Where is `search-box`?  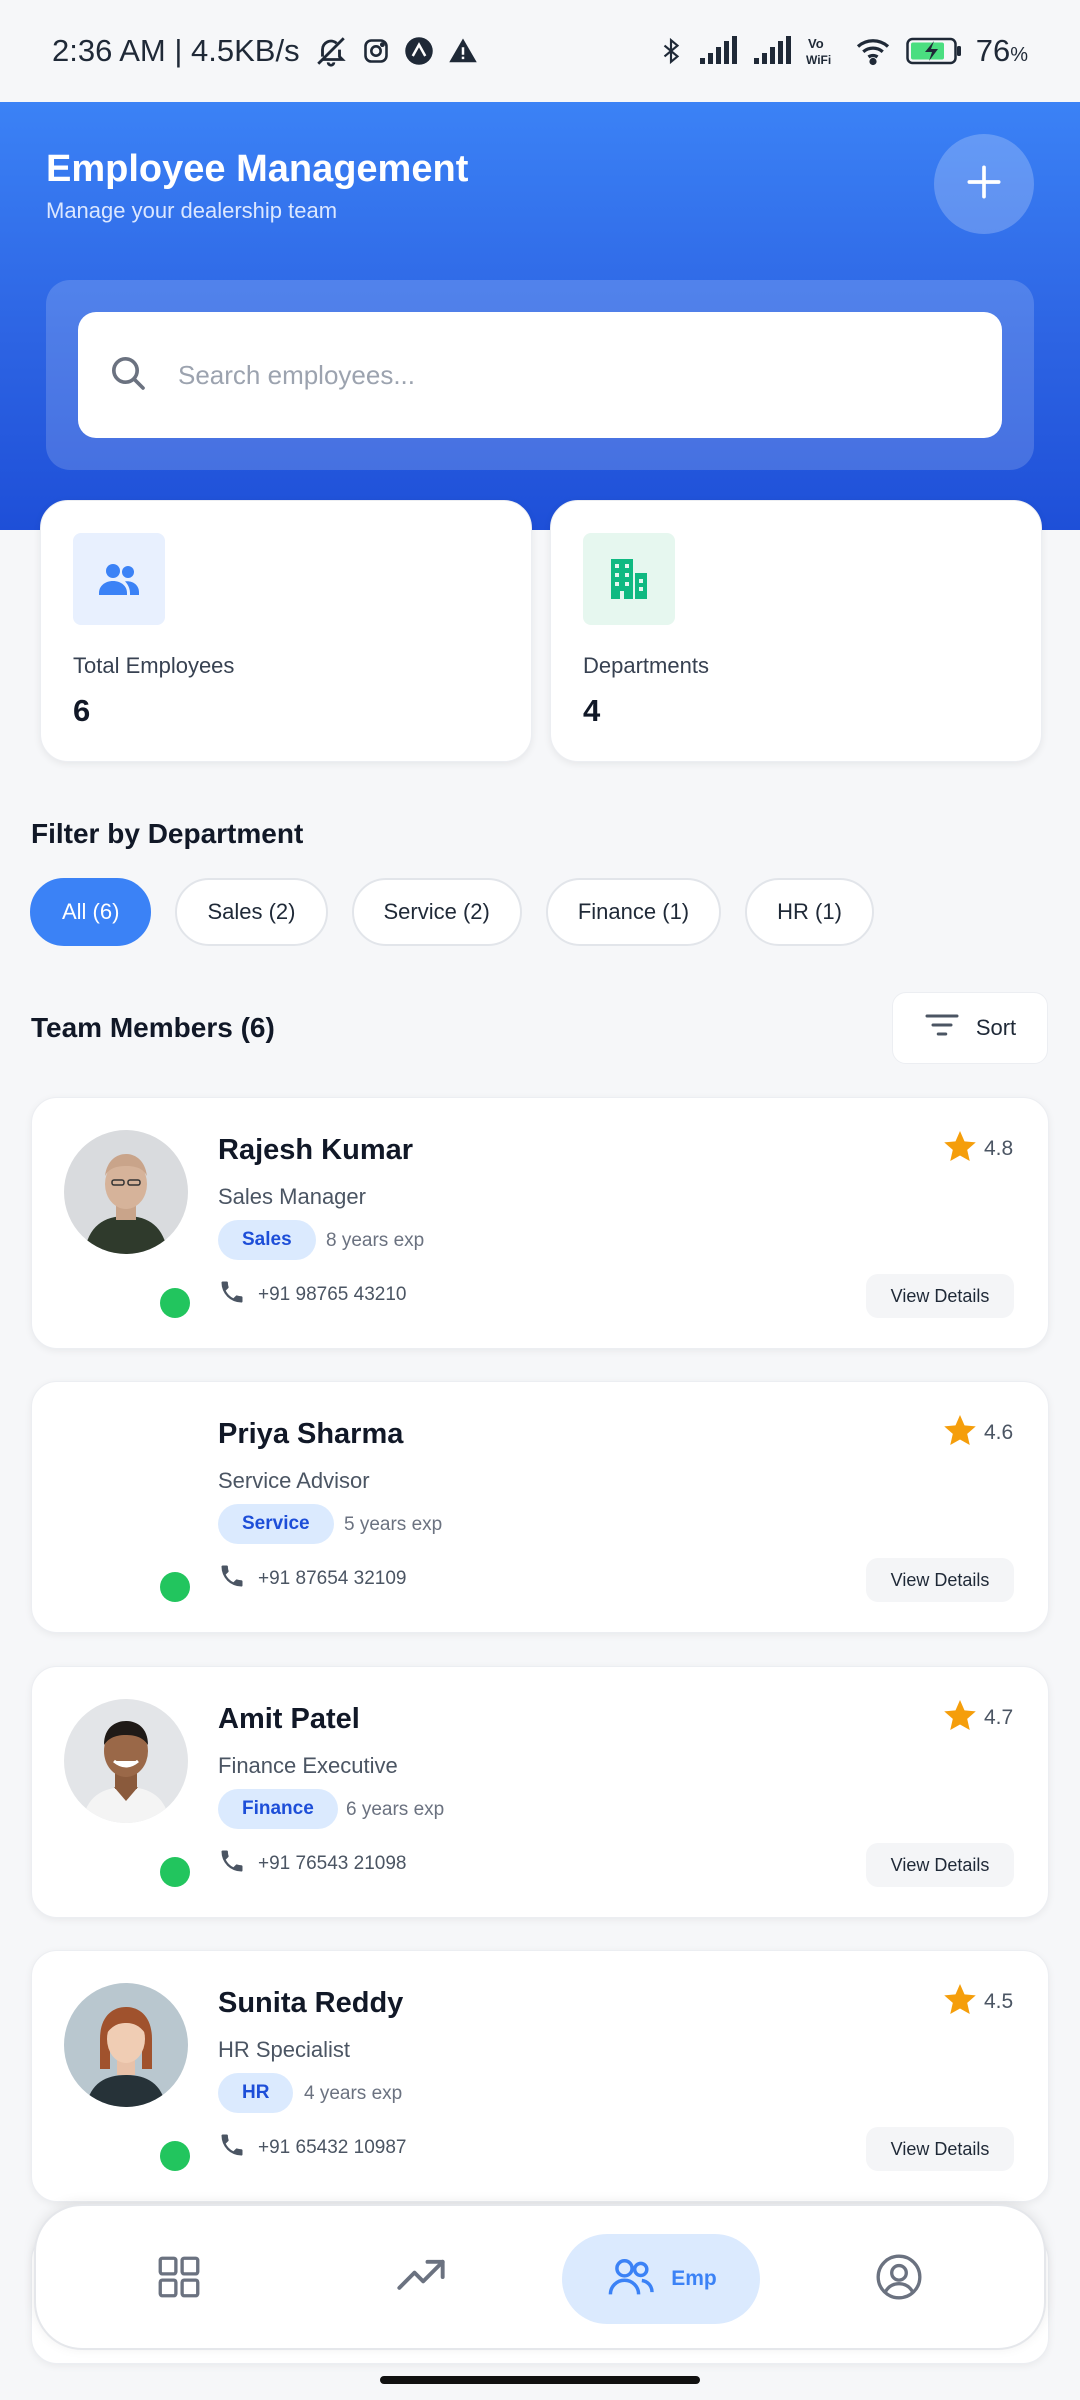 search-box is located at coordinates (540, 375).